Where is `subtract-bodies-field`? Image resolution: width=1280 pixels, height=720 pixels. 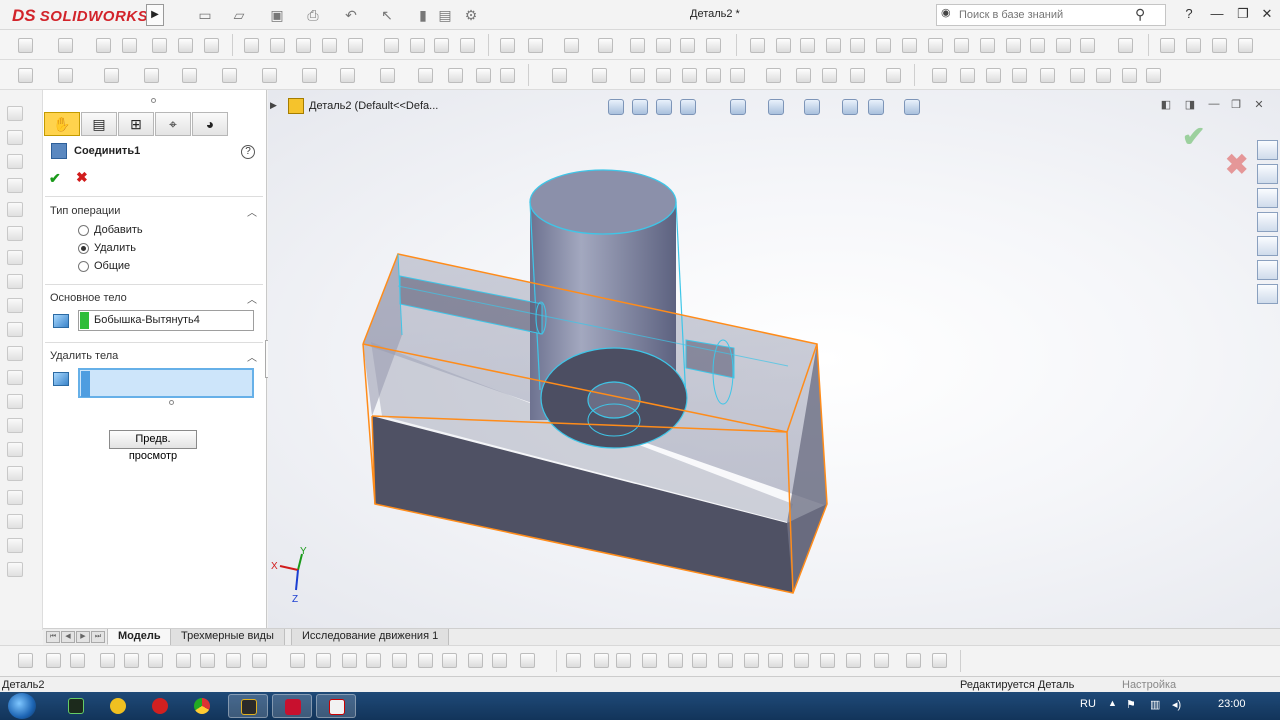 subtract-bodies-field is located at coordinates (166, 383).